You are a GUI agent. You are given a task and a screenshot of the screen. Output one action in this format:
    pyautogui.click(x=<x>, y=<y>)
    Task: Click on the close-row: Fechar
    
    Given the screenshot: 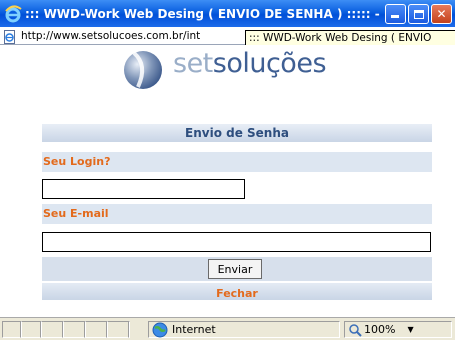 What is the action you would take?
    pyautogui.click(x=237, y=291)
    